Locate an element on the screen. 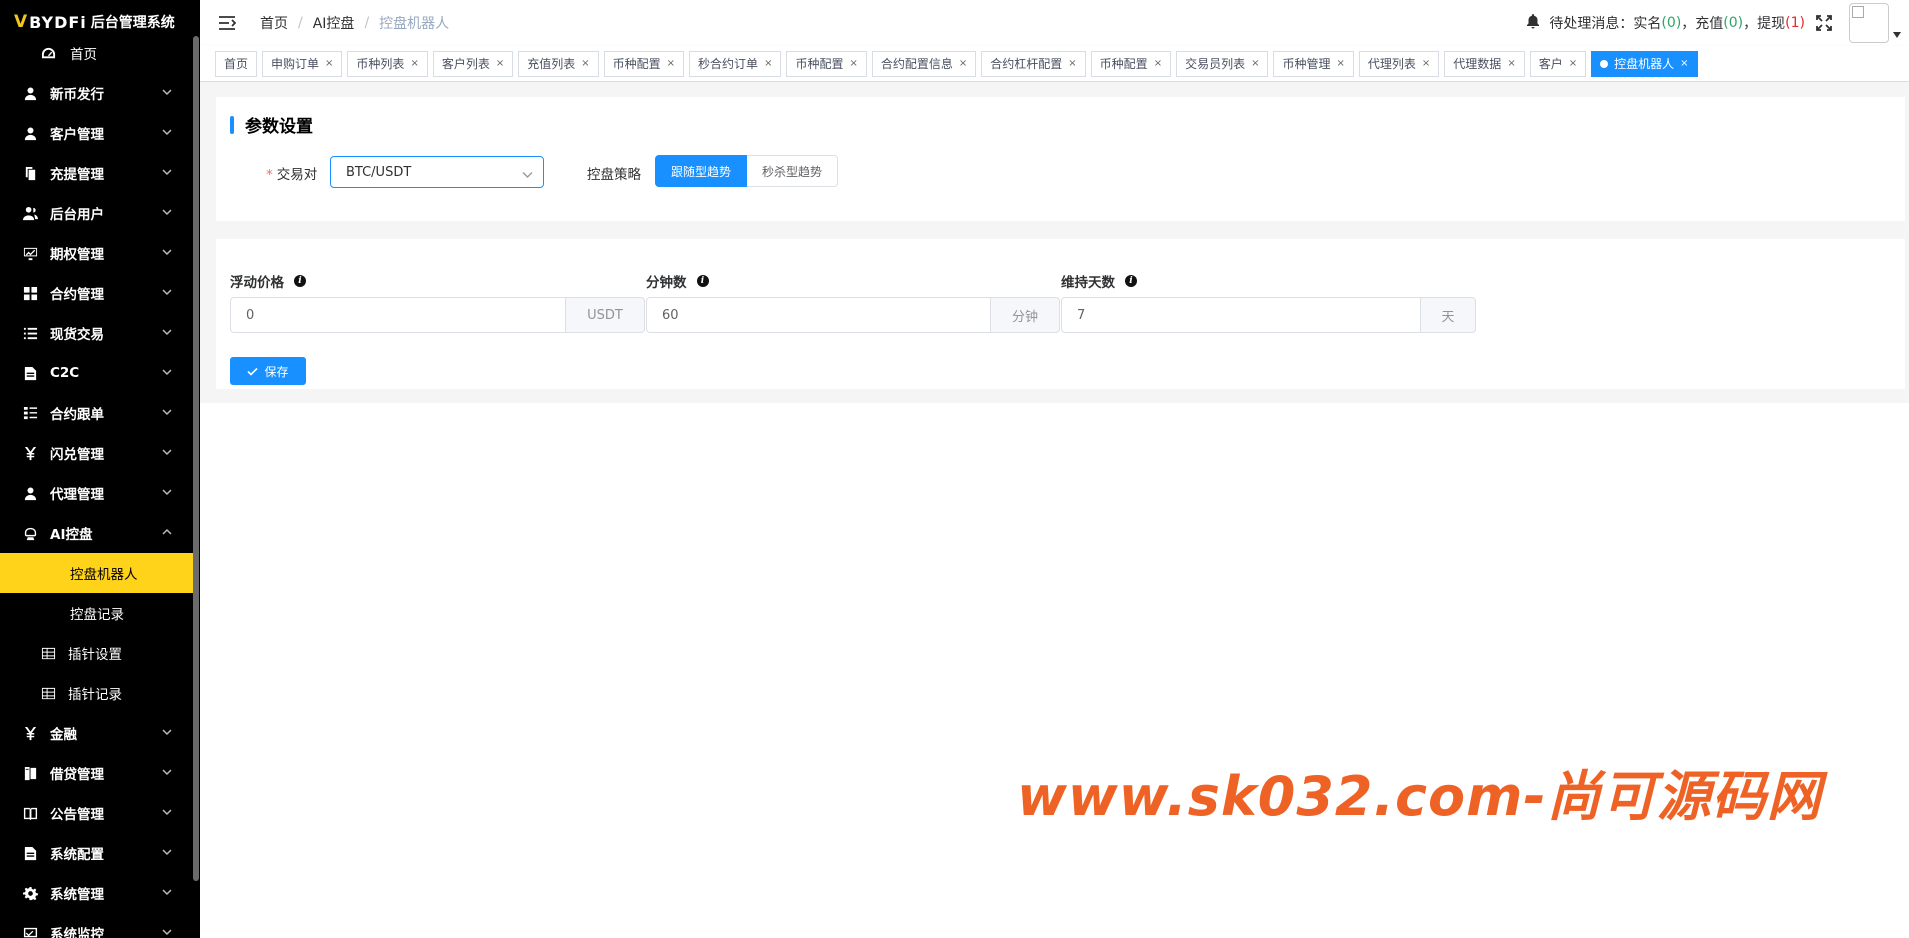 The width and height of the screenshot is (1909, 938). sidebar-subitem-1: 控盘记录 is located at coordinates (96, 613).